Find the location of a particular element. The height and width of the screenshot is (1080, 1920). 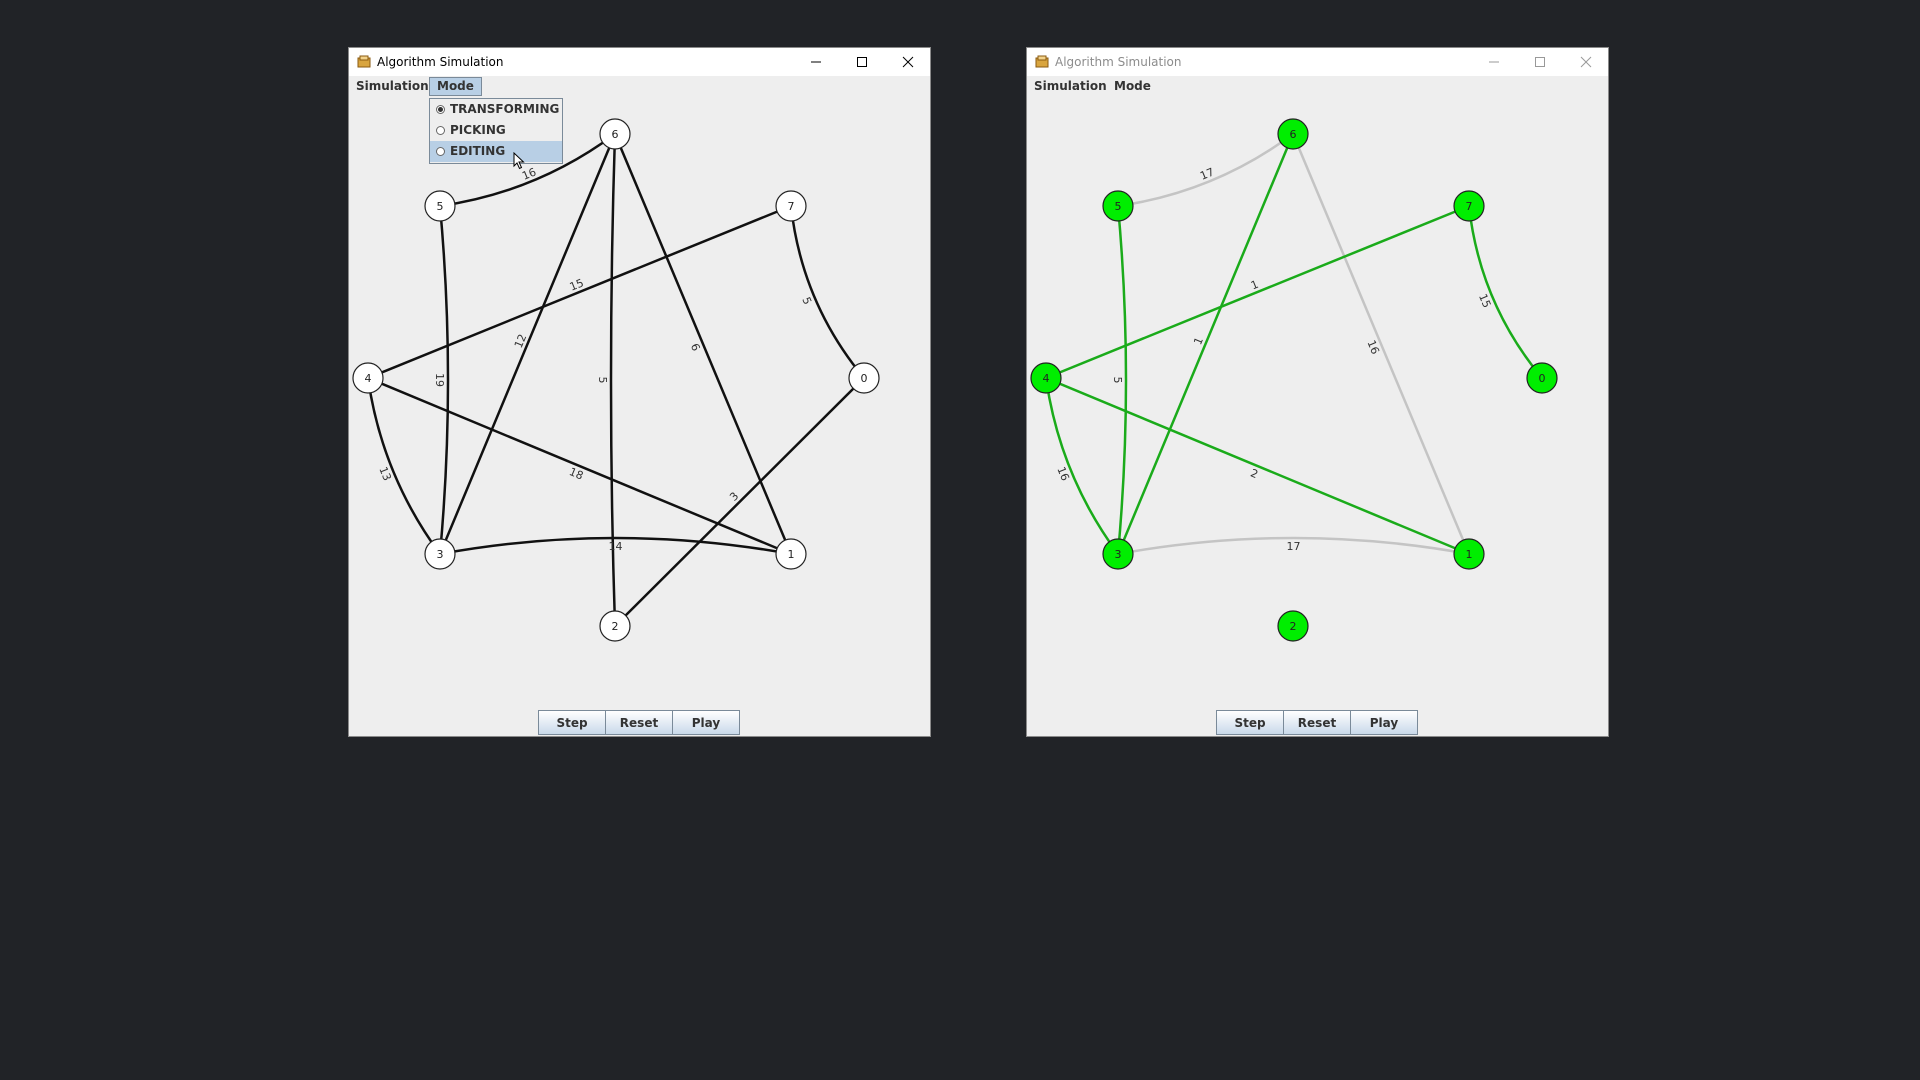

edge-weight-label: 14 is located at coordinates (616, 546).